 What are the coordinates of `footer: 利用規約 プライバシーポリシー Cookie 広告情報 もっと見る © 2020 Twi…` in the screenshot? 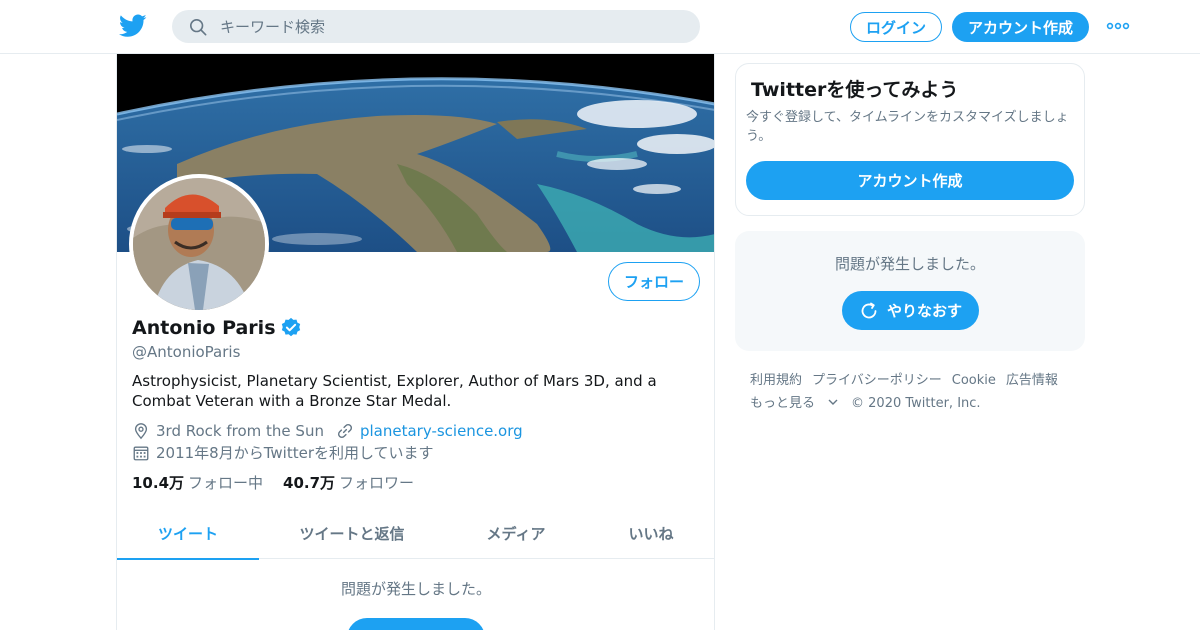 It's located at (915, 392).